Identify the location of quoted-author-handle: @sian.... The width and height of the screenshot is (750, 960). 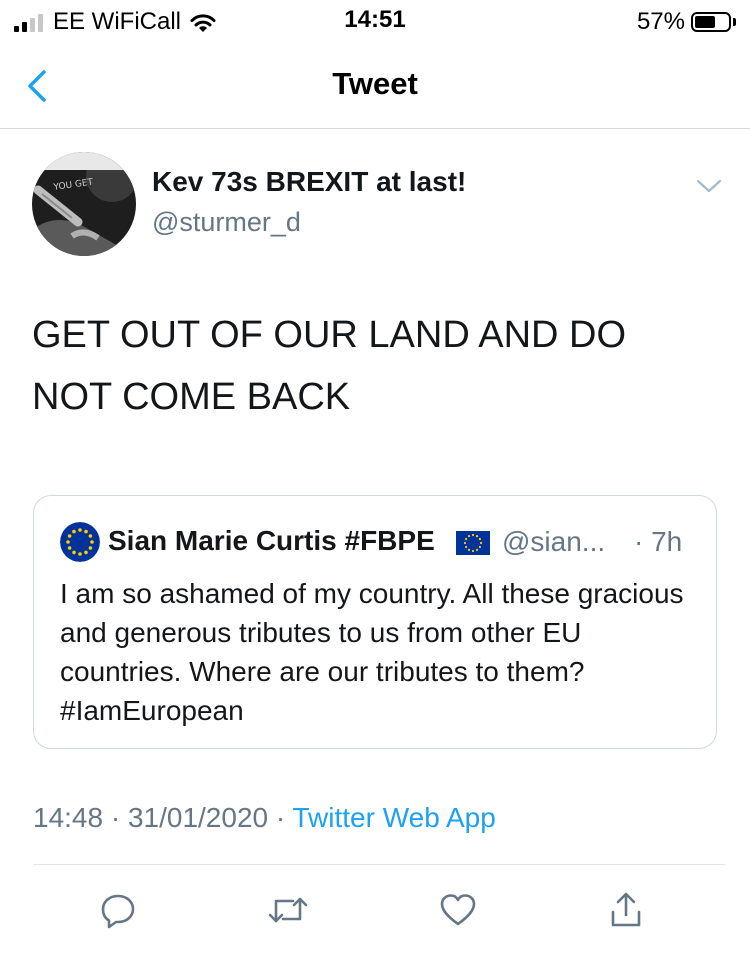
(554, 541).